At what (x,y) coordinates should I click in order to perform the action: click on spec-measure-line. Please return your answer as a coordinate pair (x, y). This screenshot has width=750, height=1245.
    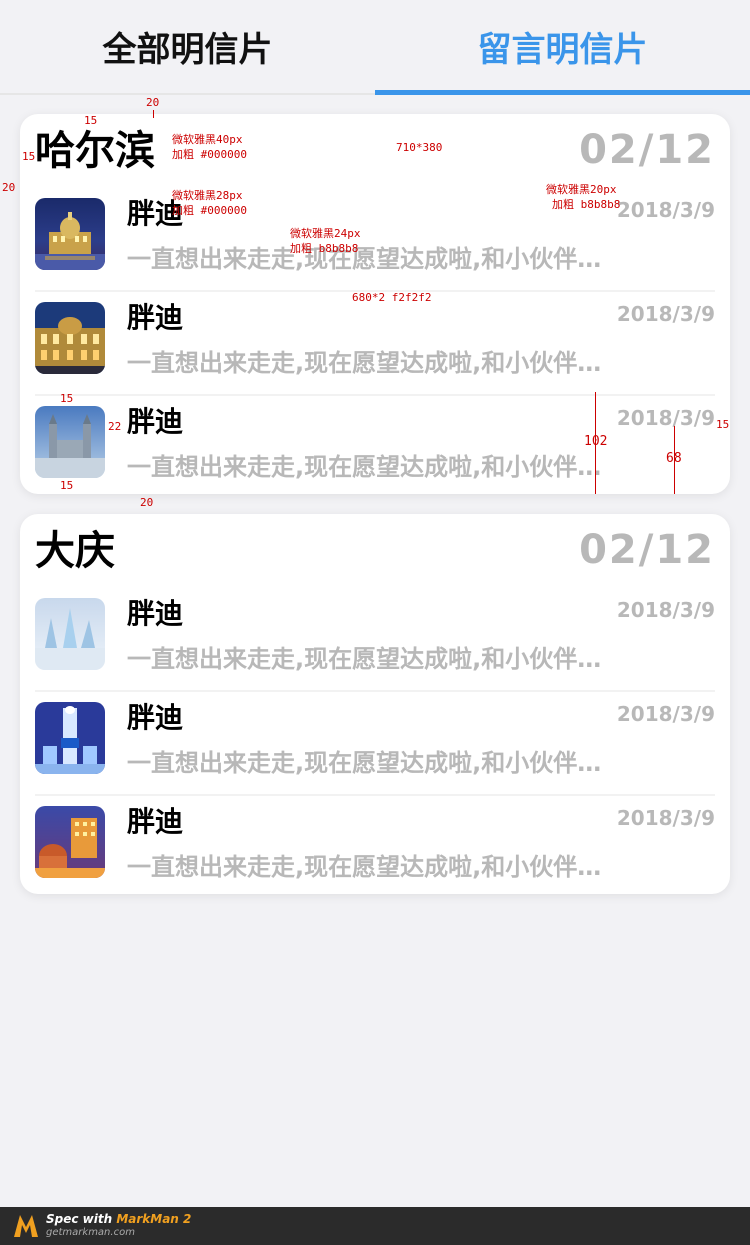
    Looking at the image, I should click on (153, 114).